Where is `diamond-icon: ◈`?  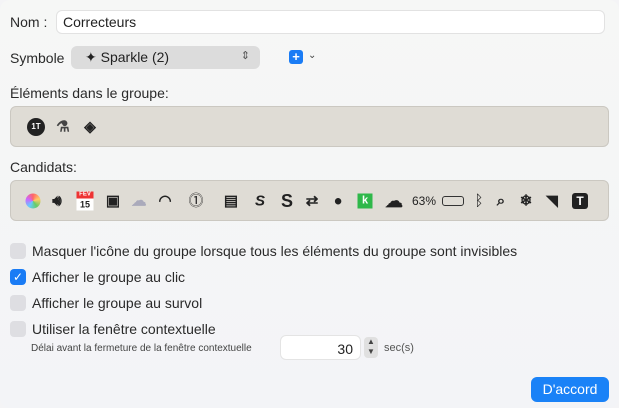
diamond-icon: ◈ is located at coordinates (90, 126).